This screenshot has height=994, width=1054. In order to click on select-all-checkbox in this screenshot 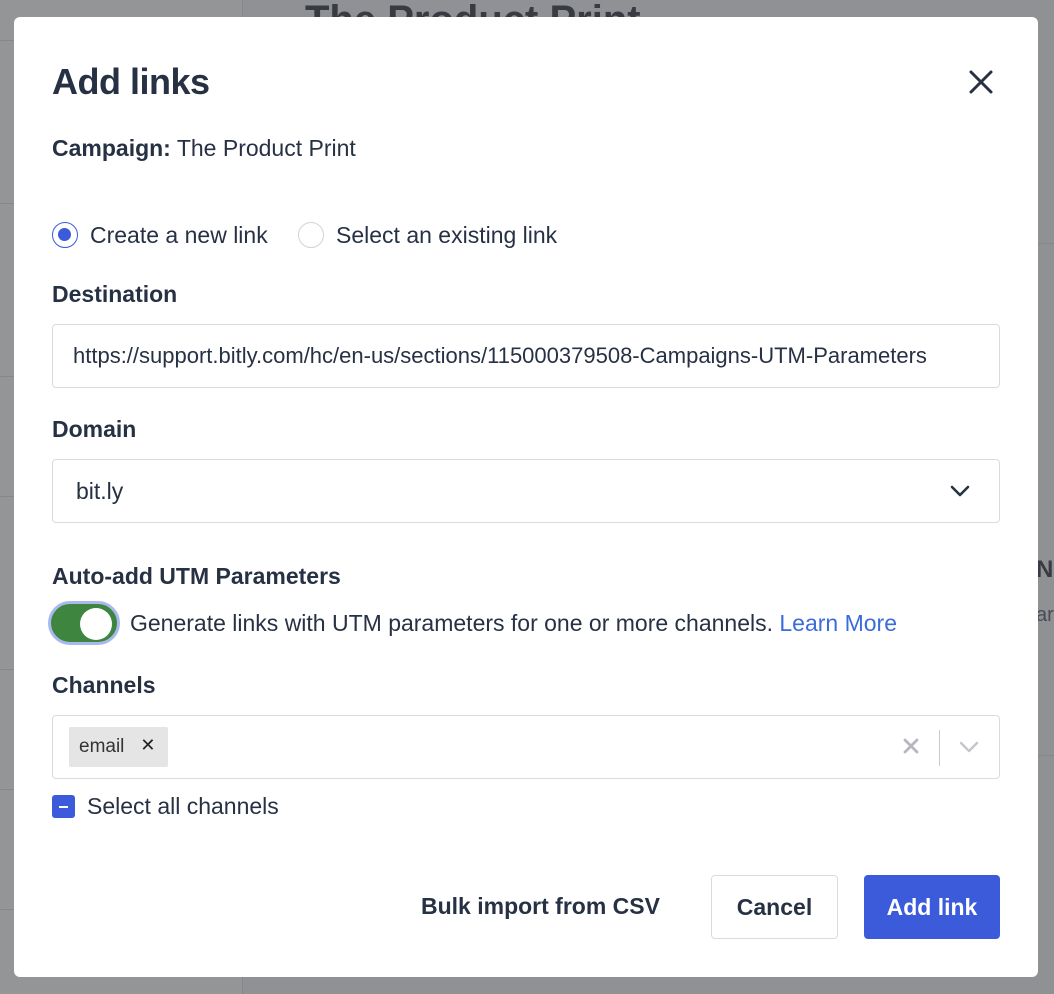, I will do `click(63, 806)`.